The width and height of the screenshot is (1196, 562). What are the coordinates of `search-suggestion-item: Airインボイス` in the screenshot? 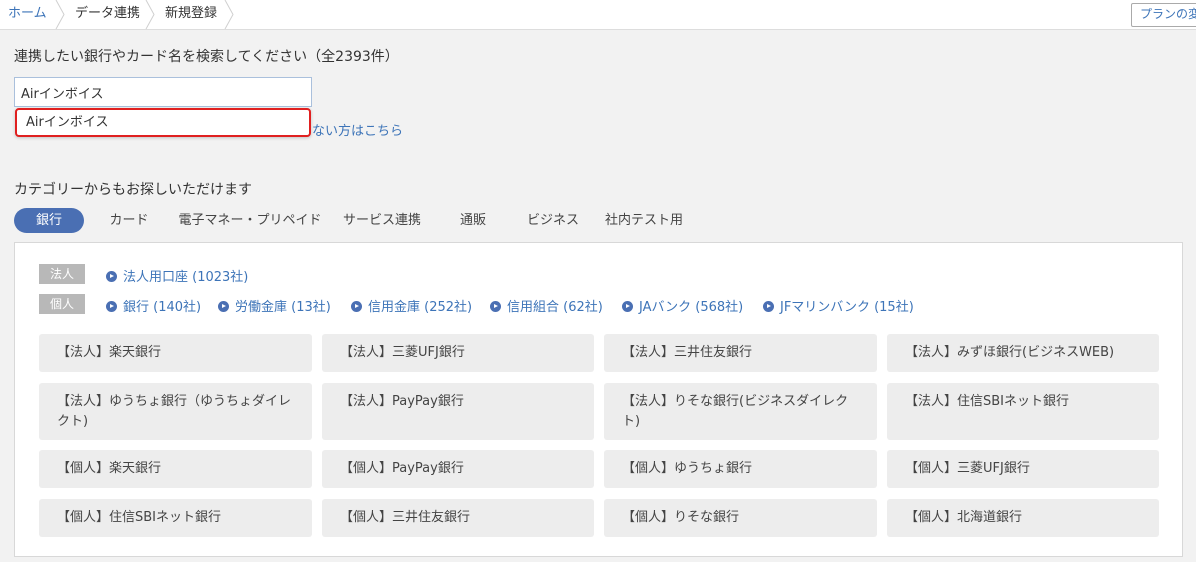 It's located at (163, 122).